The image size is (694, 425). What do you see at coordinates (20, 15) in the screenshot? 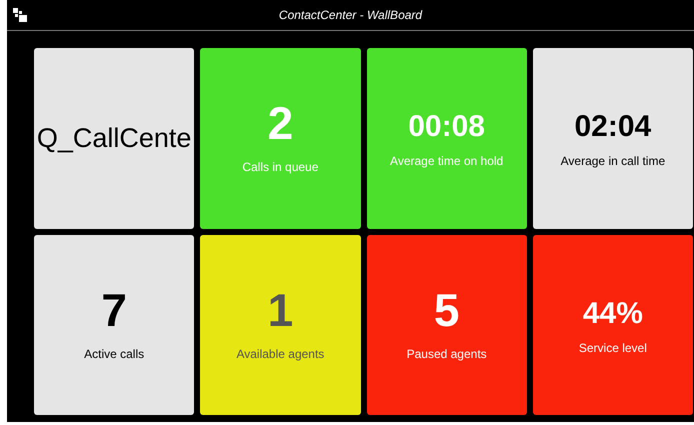
I see `app-logo-icon` at bounding box center [20, 15].